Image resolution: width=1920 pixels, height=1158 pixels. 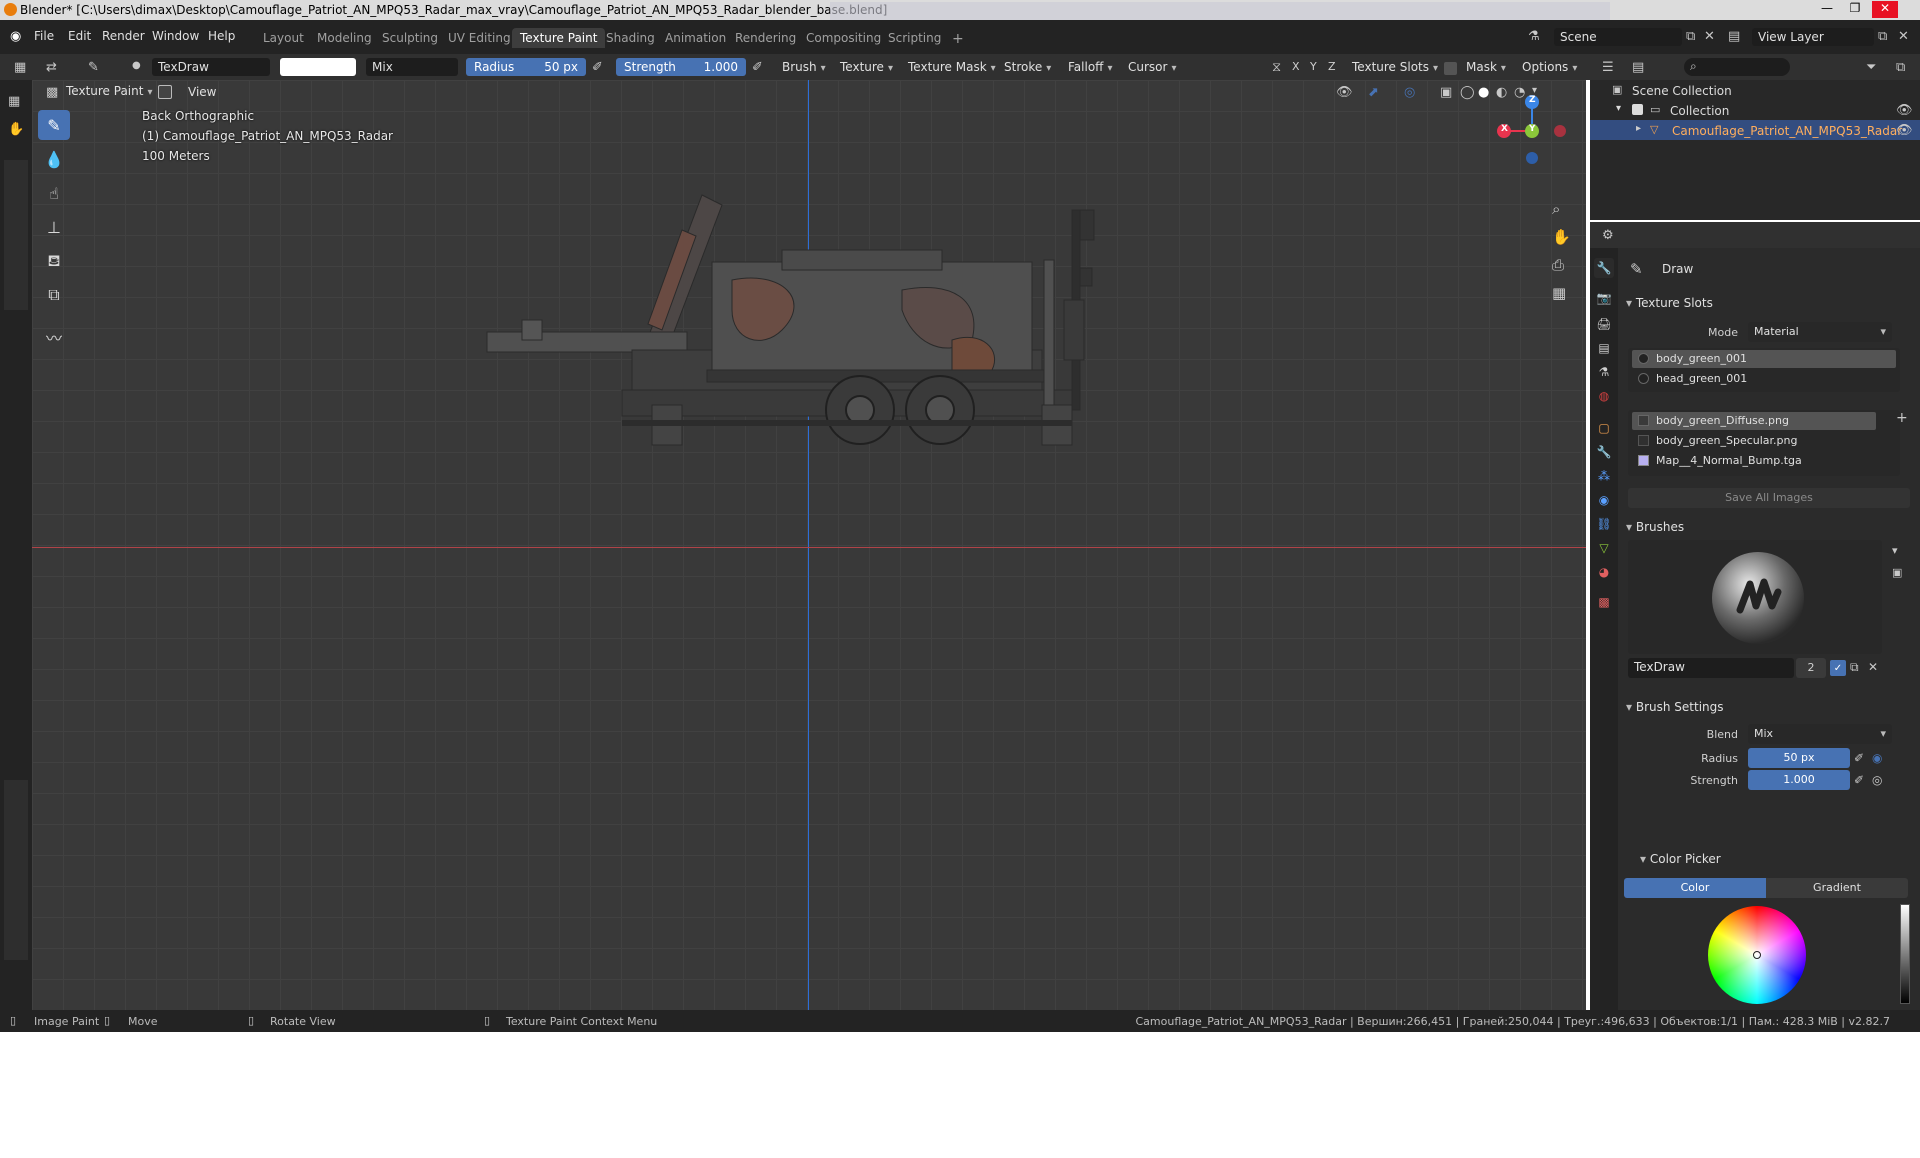 I want to click on xray-toggle-icon: ▣, so click(x=1446, y=92).